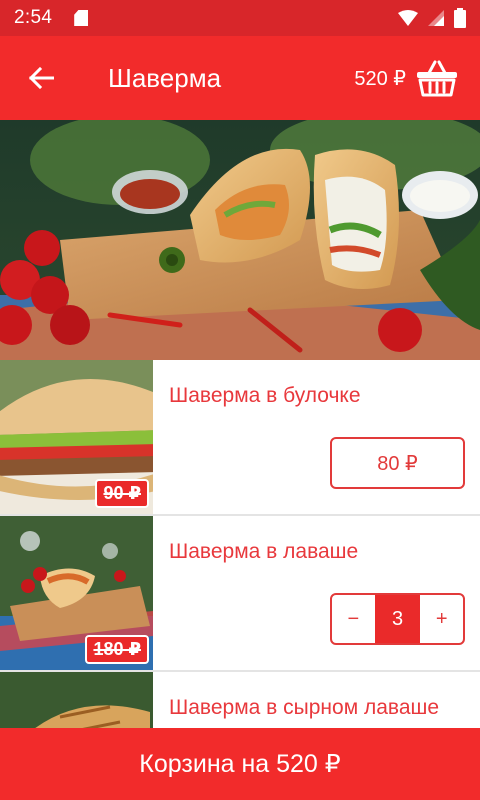  I want to click on app-bar: Шаверма 520 ₽, so click(240, 78).